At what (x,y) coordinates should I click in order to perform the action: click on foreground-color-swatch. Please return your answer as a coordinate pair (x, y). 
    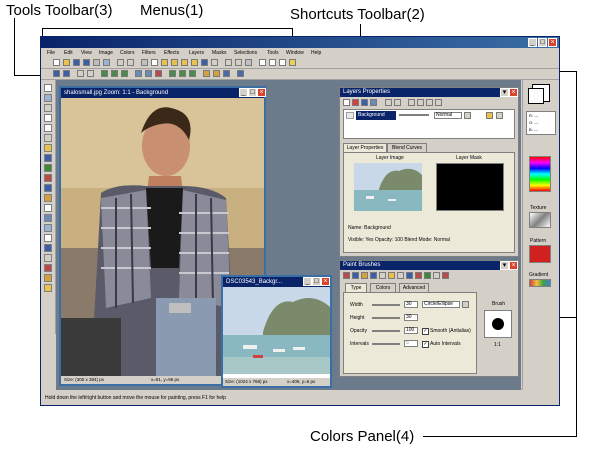
    Looking at the image, I should click on (536, 96).